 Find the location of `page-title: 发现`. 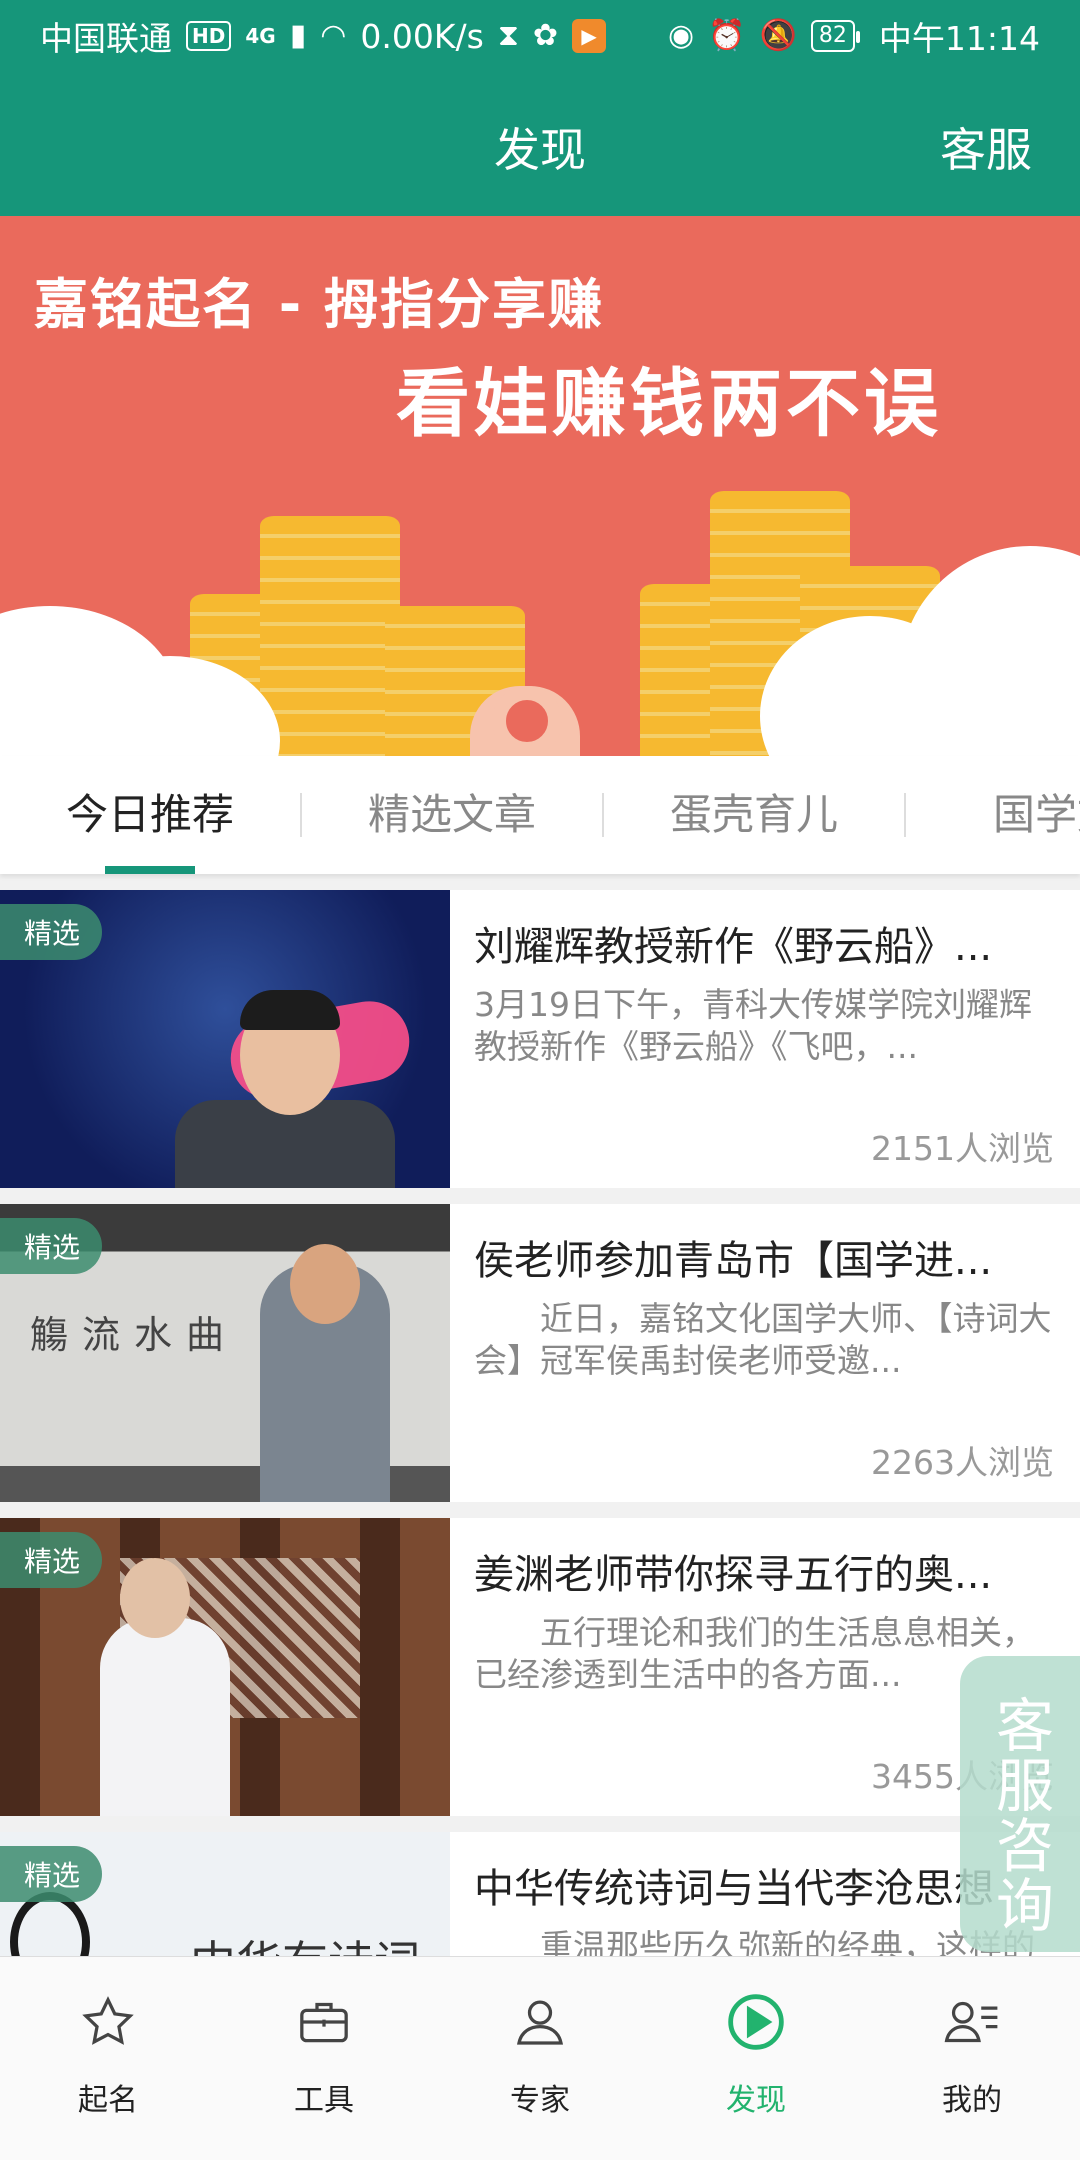

page-title: 发现 is located at coordinates (540, 150).